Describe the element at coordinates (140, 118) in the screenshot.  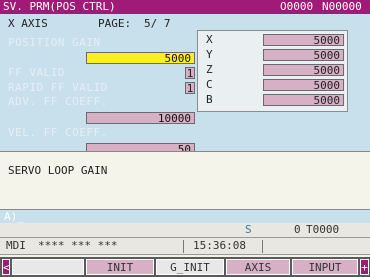
I see `adv-ff-coeff-field: 10000` at that location.